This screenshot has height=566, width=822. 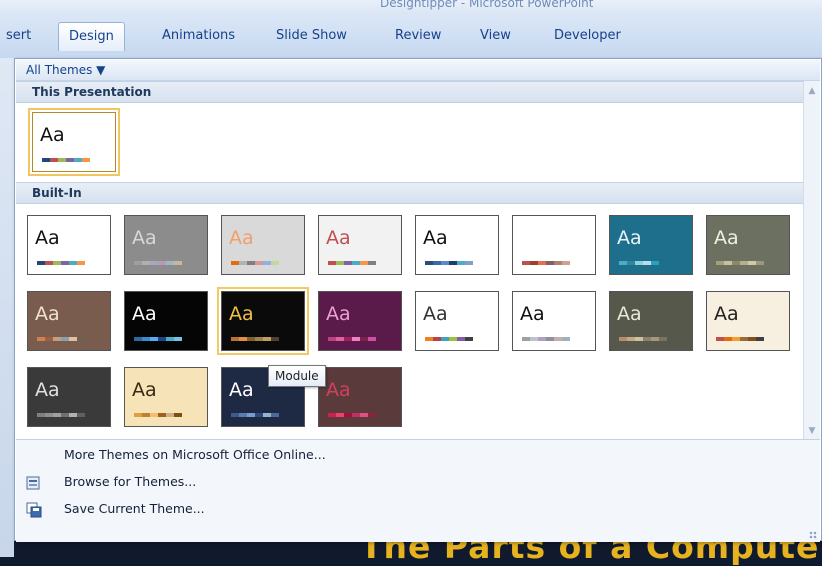 I want to click on tab-design: Design, so click(x=91, y=36).